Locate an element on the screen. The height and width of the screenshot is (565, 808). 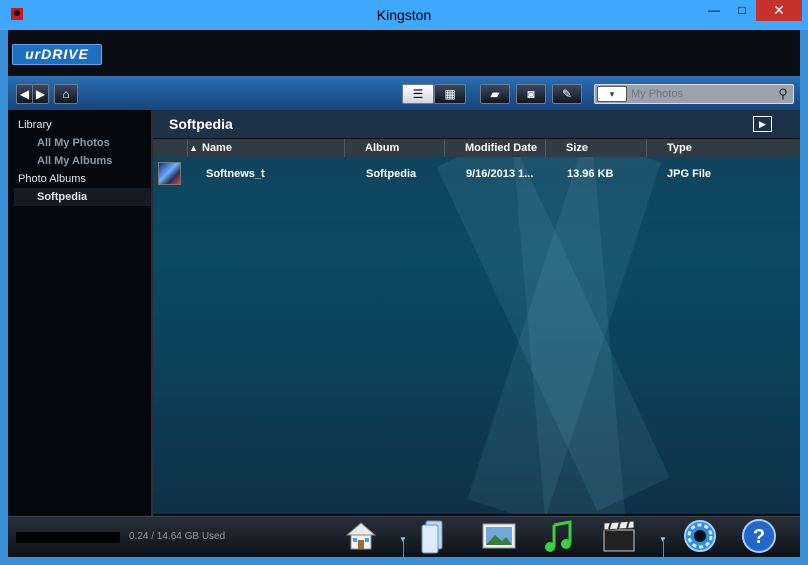
help-icon: ? is located at coordinates (759, 536).